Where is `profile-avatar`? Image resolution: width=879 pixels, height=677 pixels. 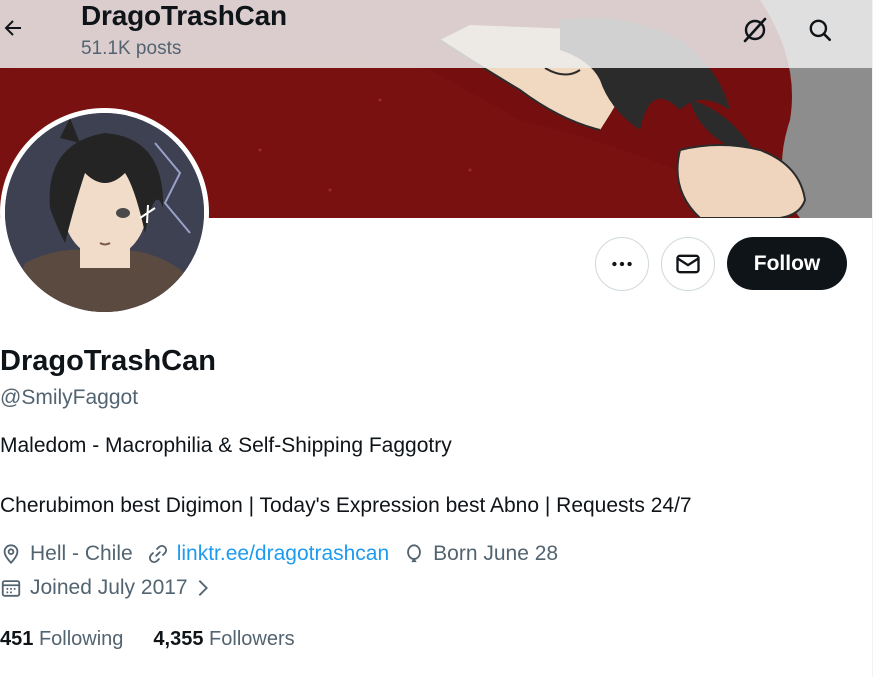
profile-avatar is located at coordinates (104, 212).